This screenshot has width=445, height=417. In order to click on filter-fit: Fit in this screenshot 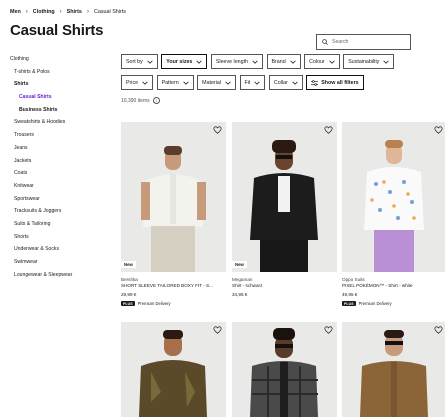, I will do `click(252, 82)`.